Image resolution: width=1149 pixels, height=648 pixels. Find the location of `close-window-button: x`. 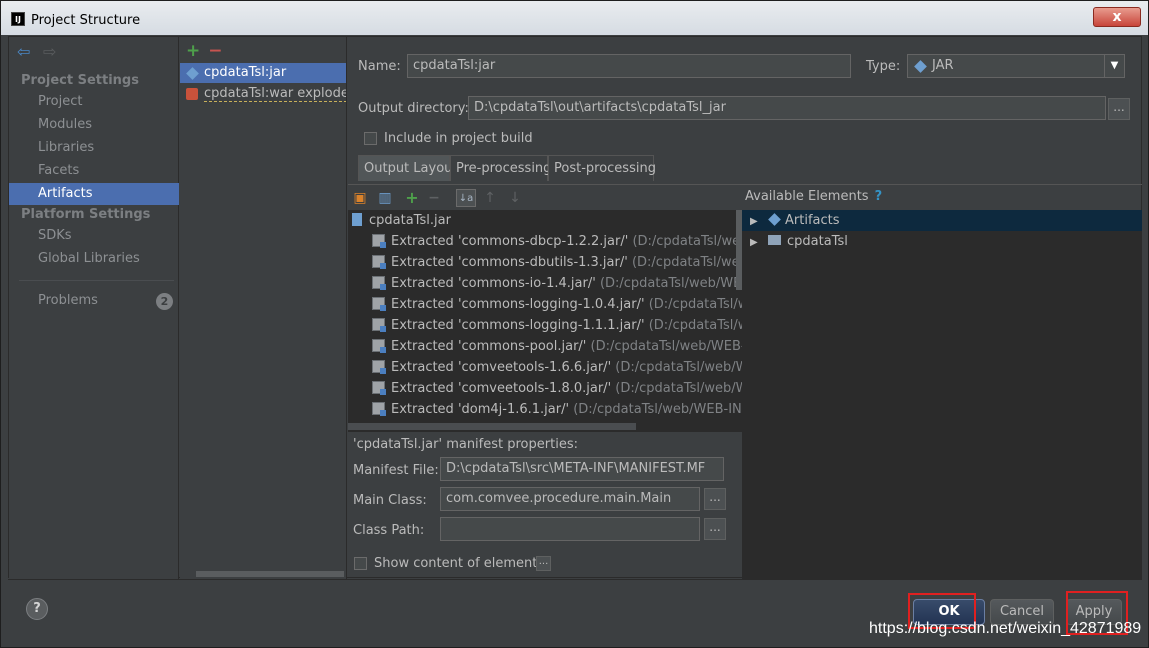

close-window-button: x is located at coordinates (1117, 17).